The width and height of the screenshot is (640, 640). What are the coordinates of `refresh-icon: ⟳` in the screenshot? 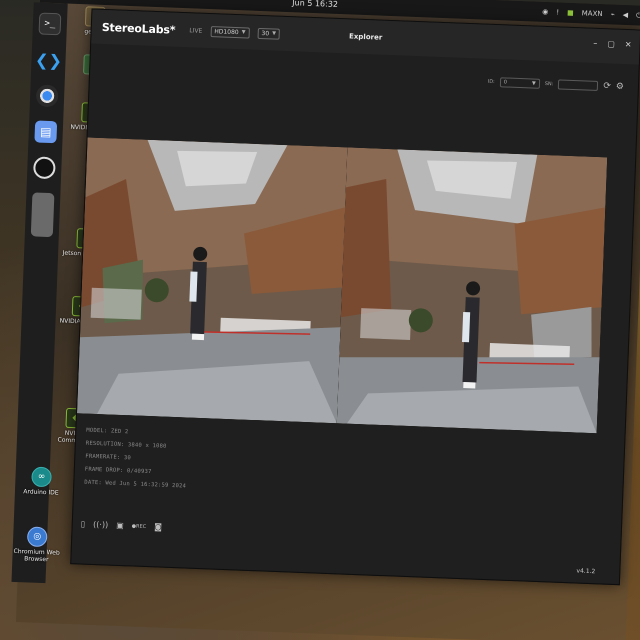 It's located at (607, 86).